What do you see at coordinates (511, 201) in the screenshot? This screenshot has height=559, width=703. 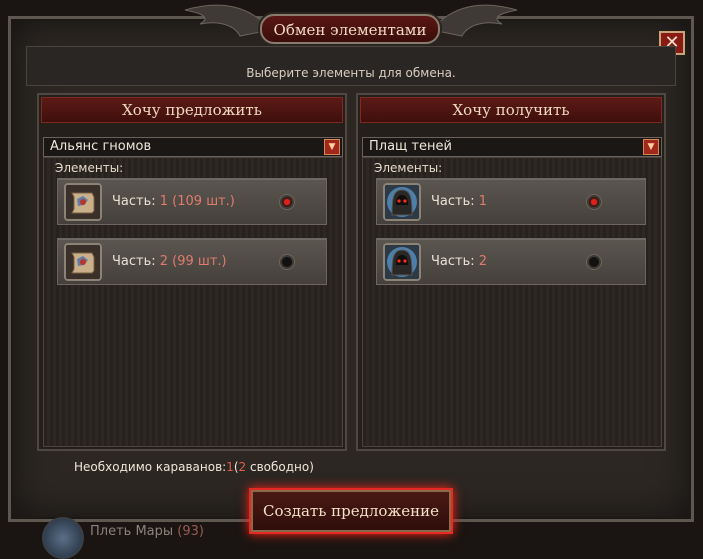 I see `receive-item-1: Часть: 1` at bounding box center [511, 201].